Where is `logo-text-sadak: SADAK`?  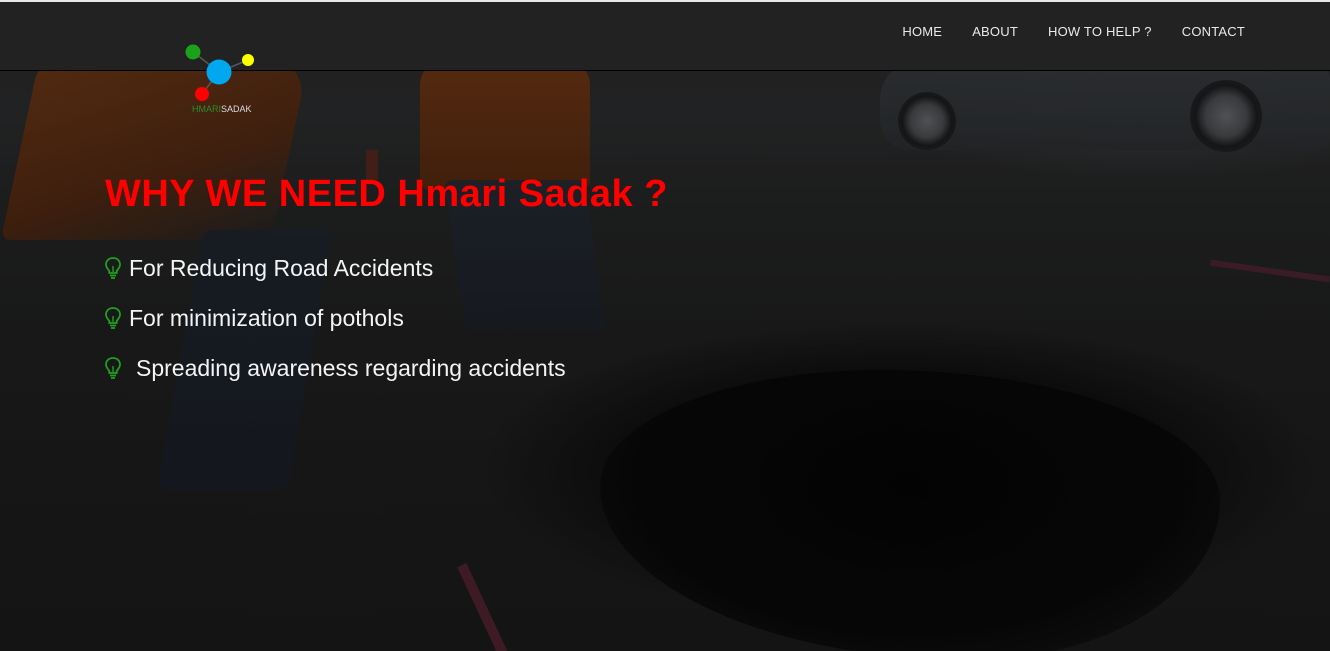
logo-text-sadak: SADAK is located at coordinates (236, 109).